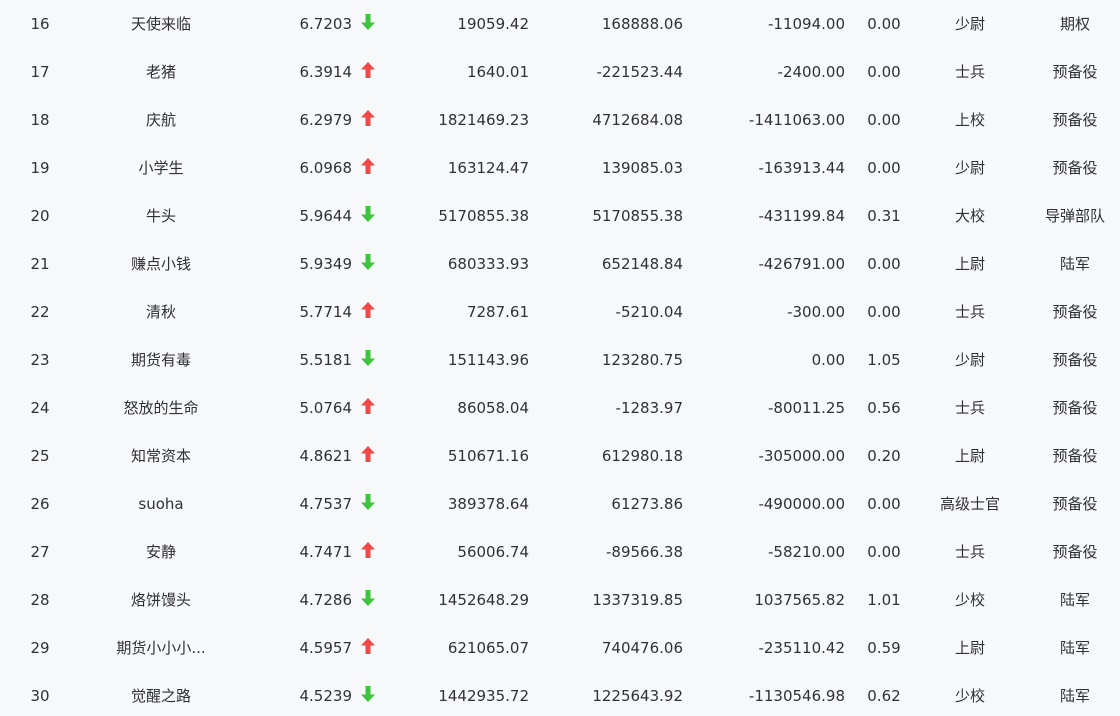 The image size is (1120, 716). I want to click on value-col-3: -490000.00, so click(801, 504).